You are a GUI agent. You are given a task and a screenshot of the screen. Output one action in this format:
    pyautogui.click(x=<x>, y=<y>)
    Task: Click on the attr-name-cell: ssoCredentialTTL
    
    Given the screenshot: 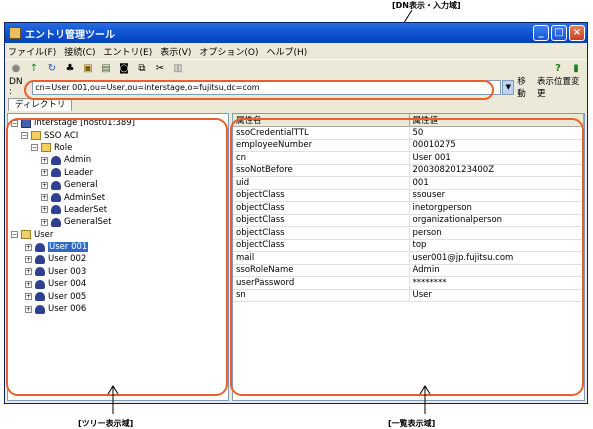 What is the action you would take?
    pyautogui.click(x=321, y=133)
    